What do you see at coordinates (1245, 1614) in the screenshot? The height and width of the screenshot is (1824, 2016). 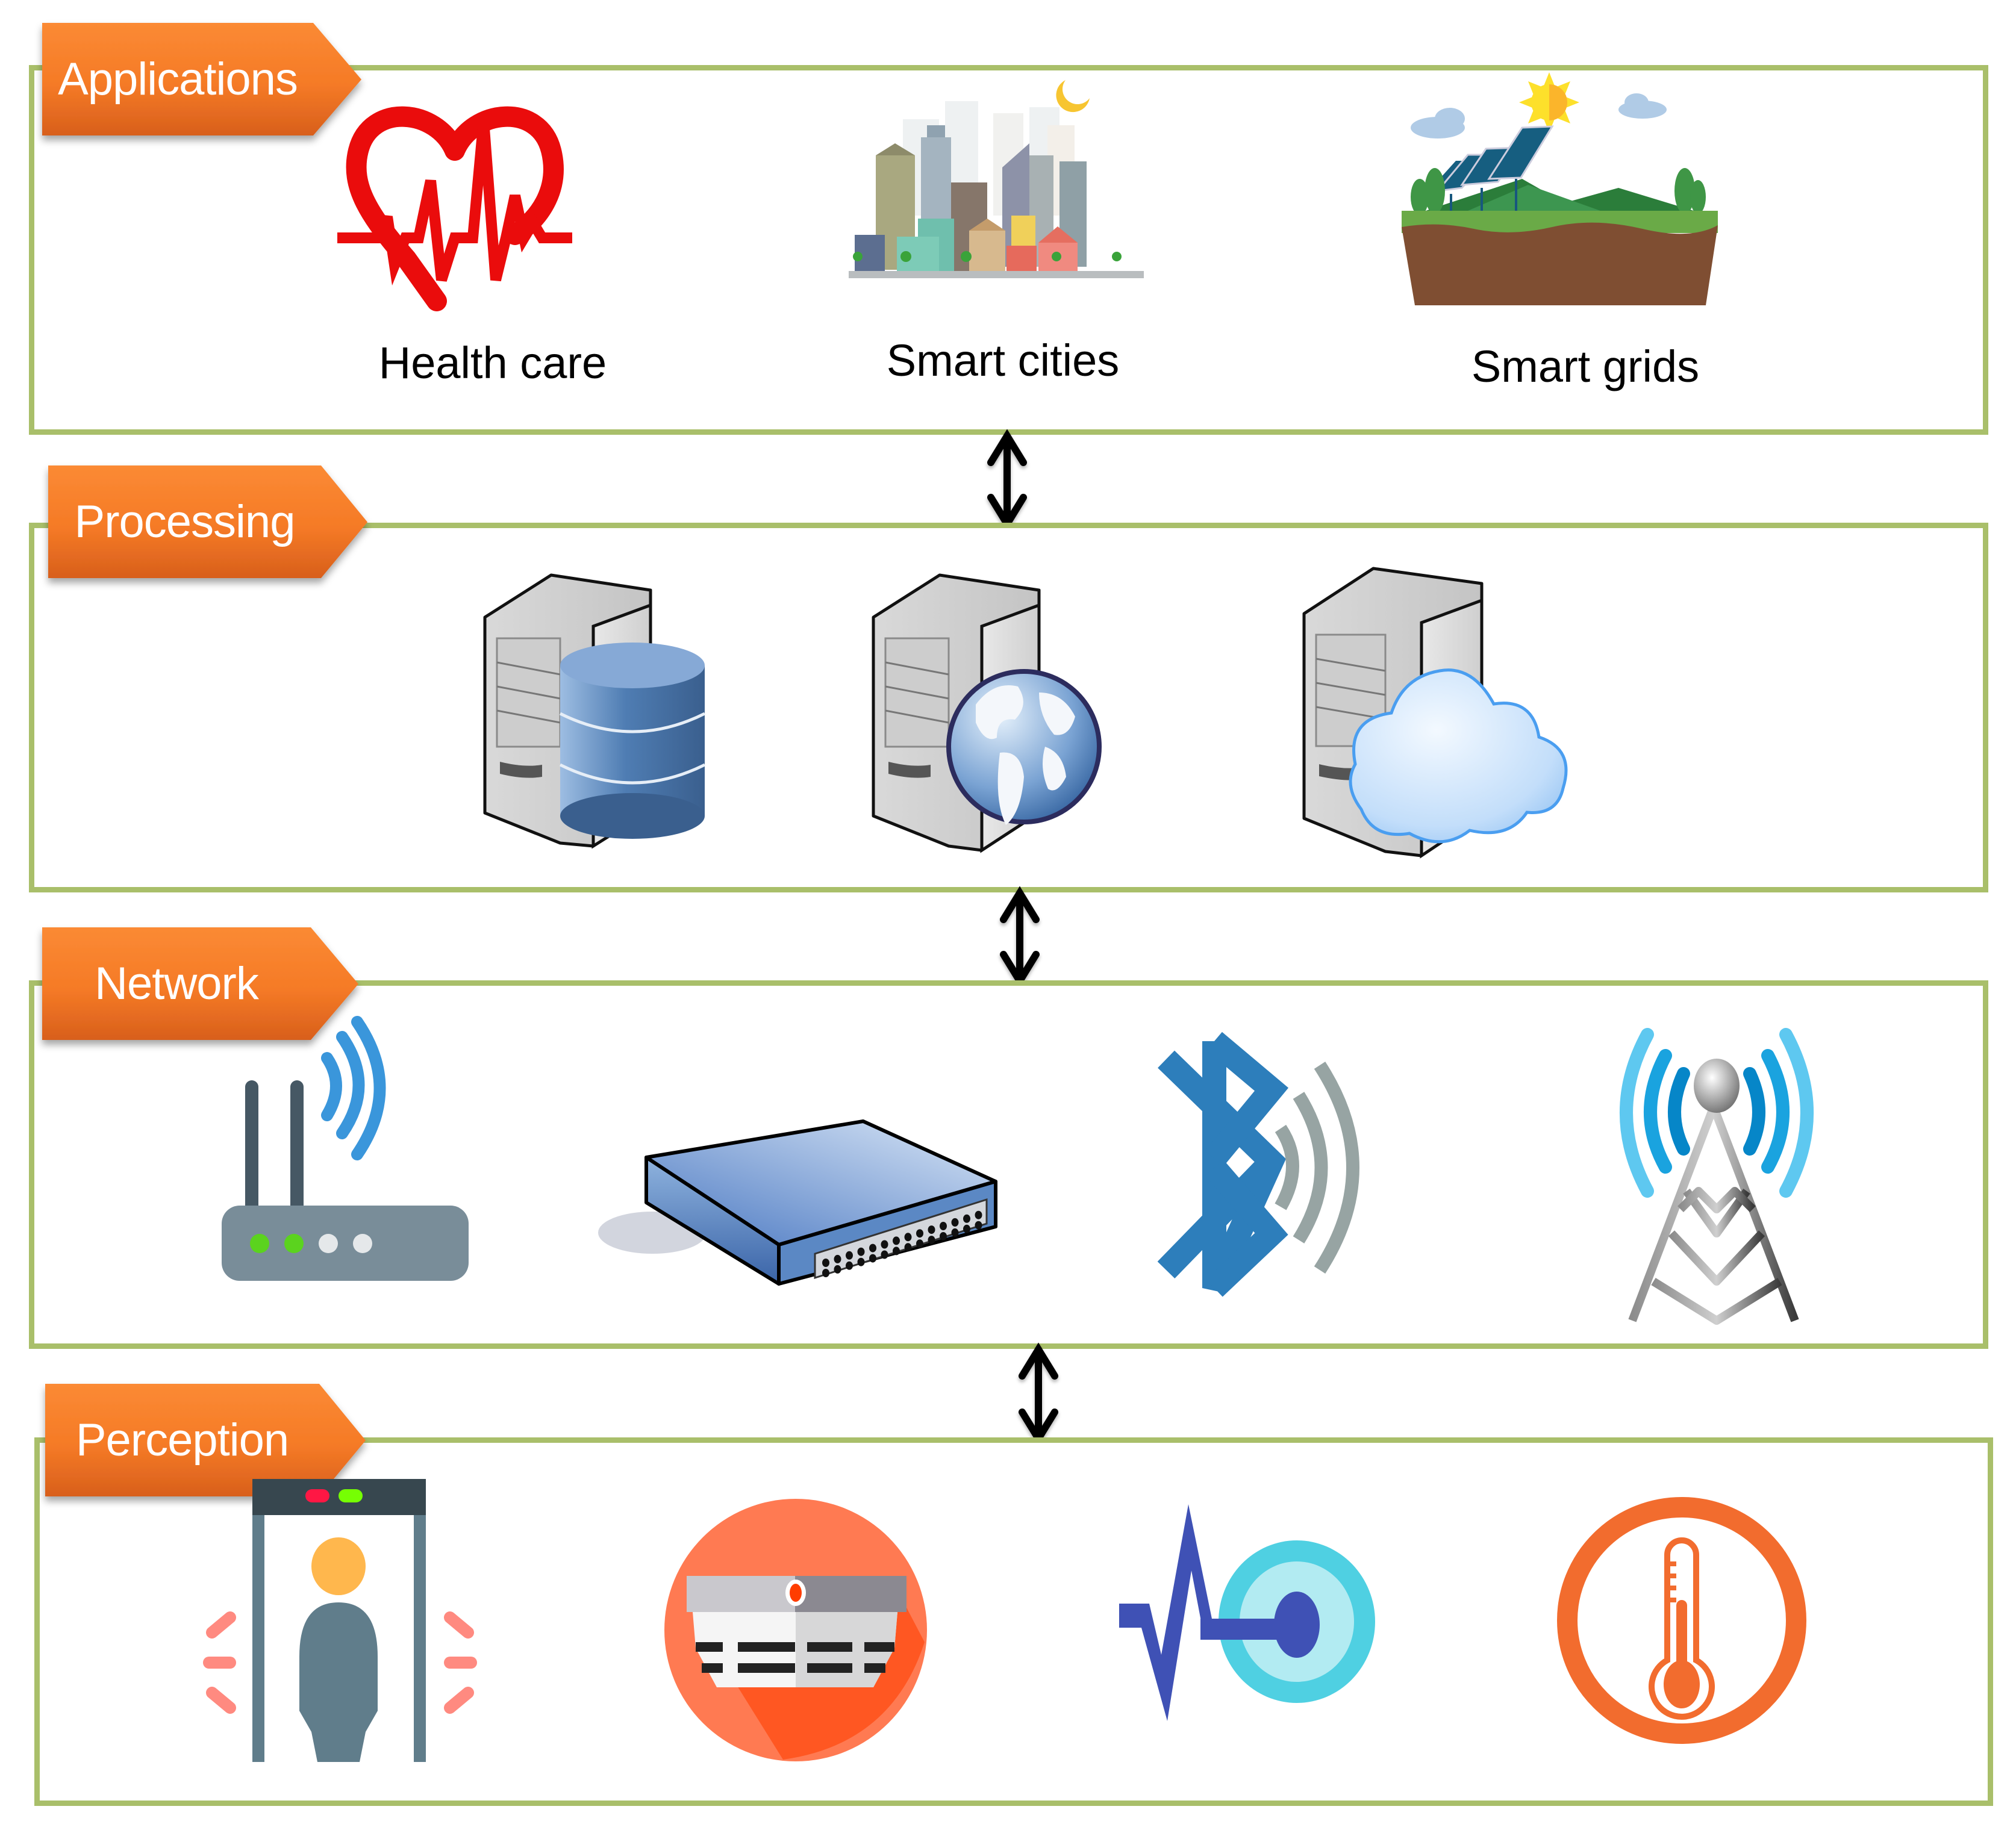 I see `vital-sign-sensor-icon` at bounding box center [1245, 1614].